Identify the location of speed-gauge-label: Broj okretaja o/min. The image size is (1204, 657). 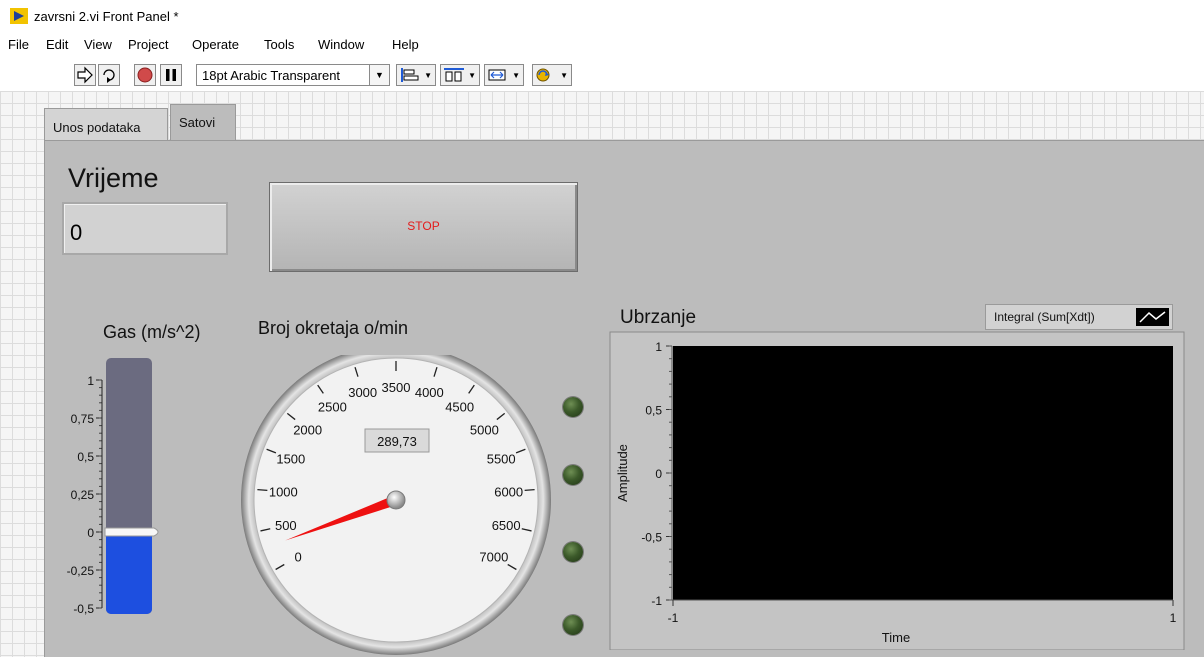
(333, 328).